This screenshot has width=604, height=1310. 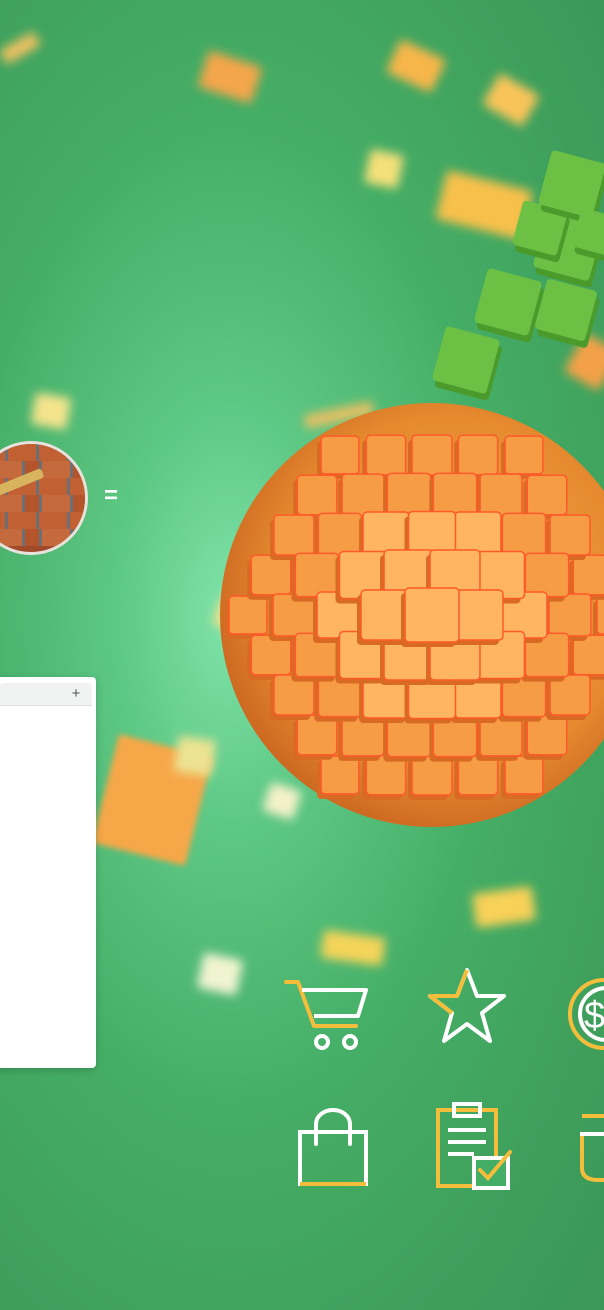 I want to click on coin-dollar-icon: $, so click(x=585, y=1015).